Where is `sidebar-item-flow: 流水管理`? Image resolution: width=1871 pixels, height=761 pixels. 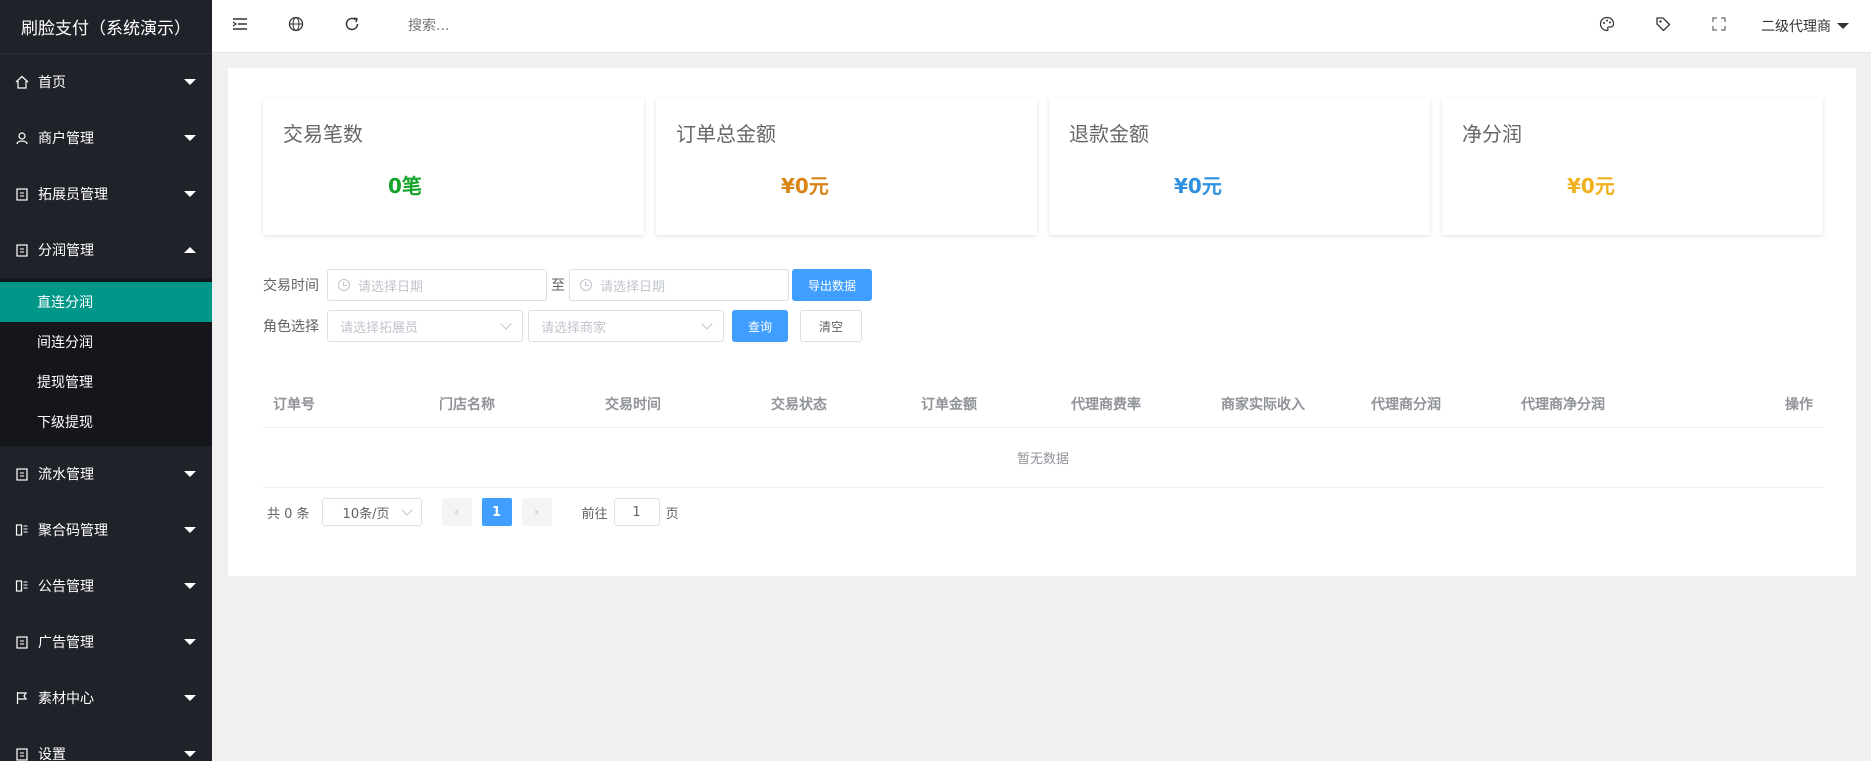
sidebar-item-flow: 流水管理 is located at coordinates (106, 474).